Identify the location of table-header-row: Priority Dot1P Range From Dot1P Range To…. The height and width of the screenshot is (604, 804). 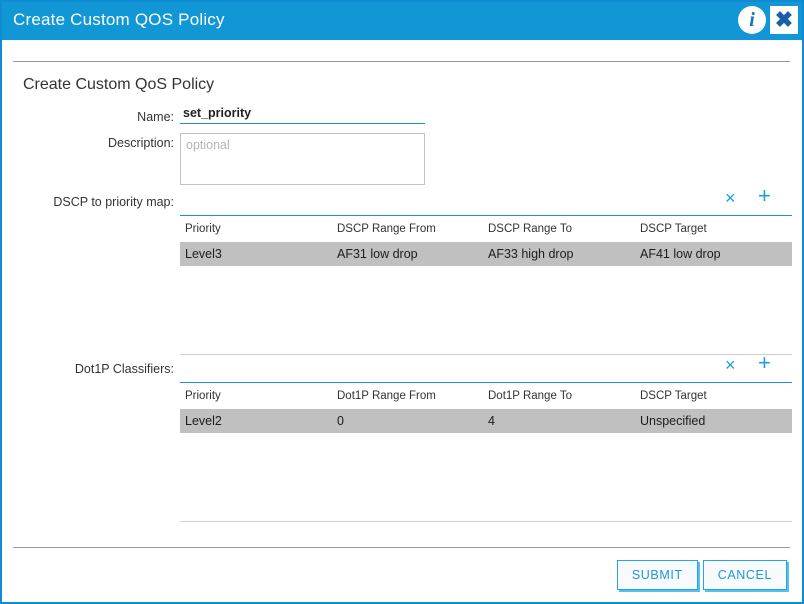
(486, 396).